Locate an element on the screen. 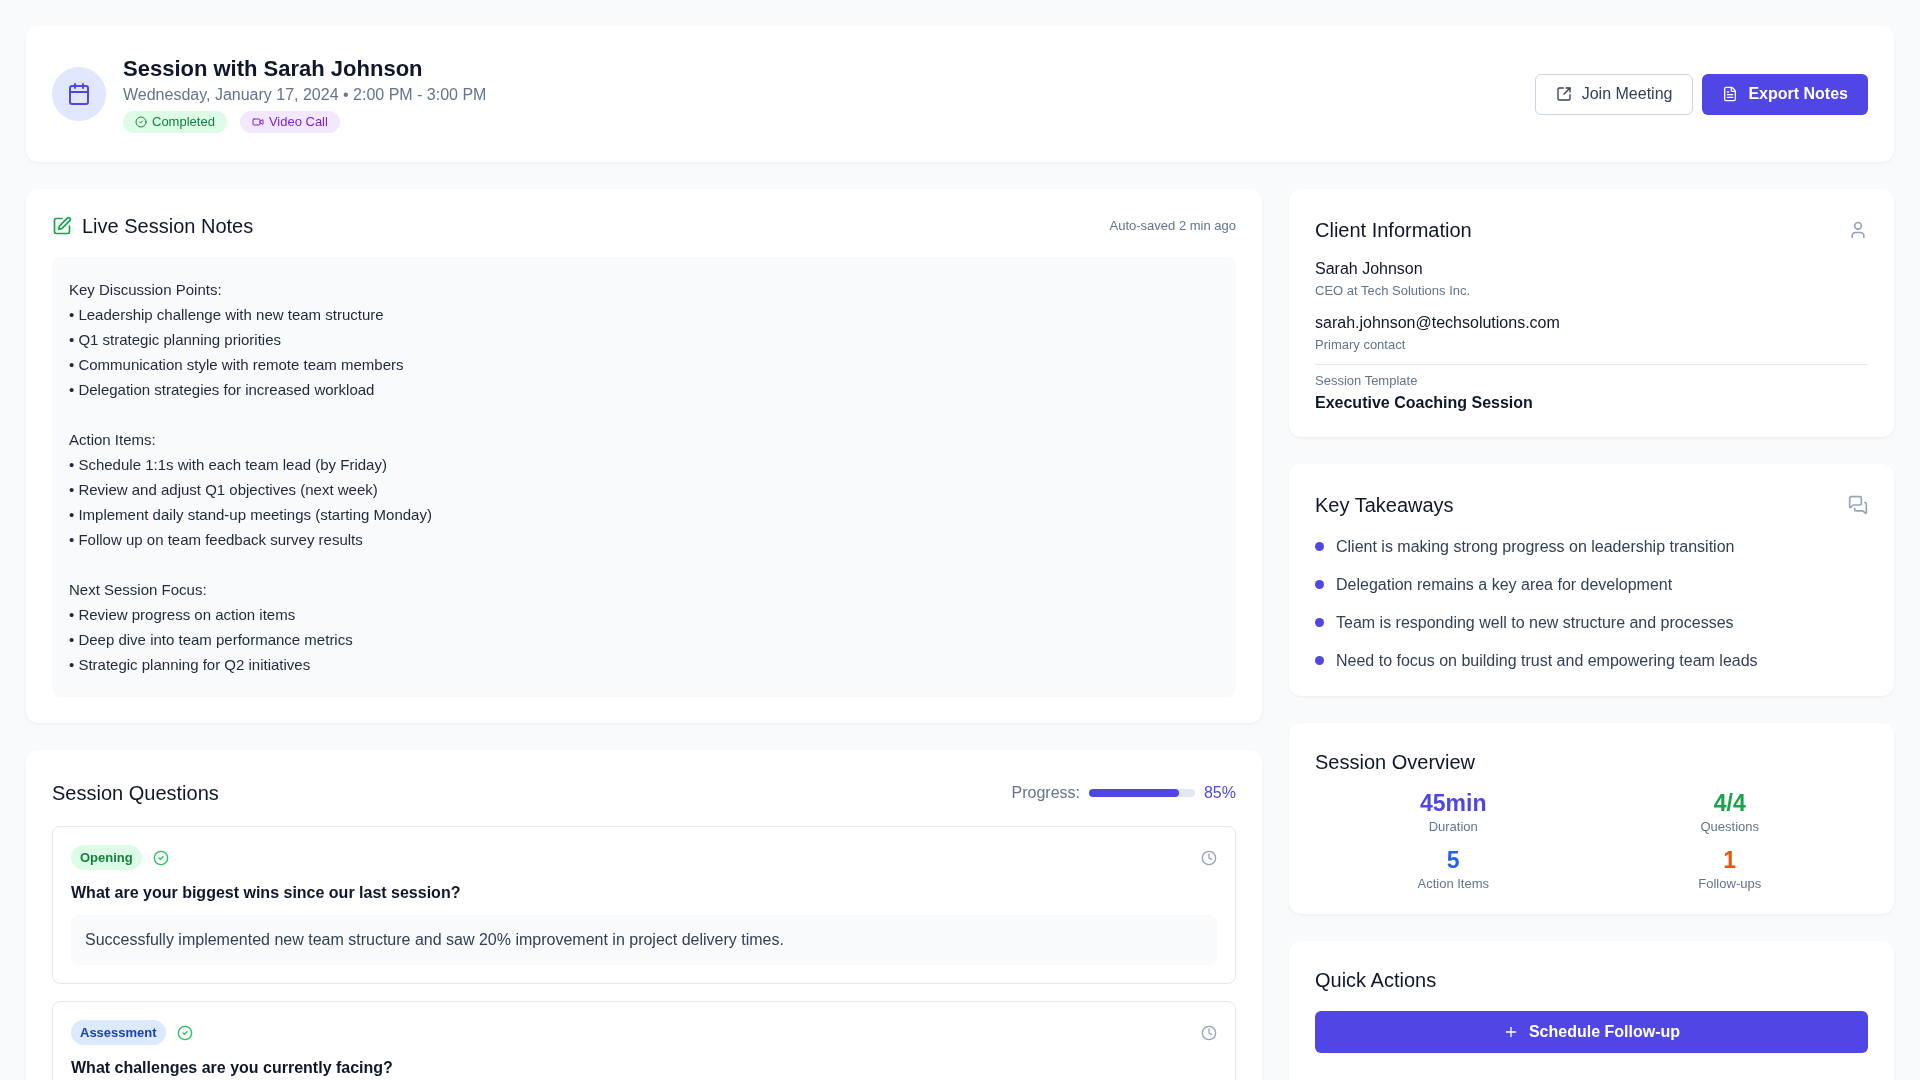  card-title: Client Information is located at coordinates (1393, 230).